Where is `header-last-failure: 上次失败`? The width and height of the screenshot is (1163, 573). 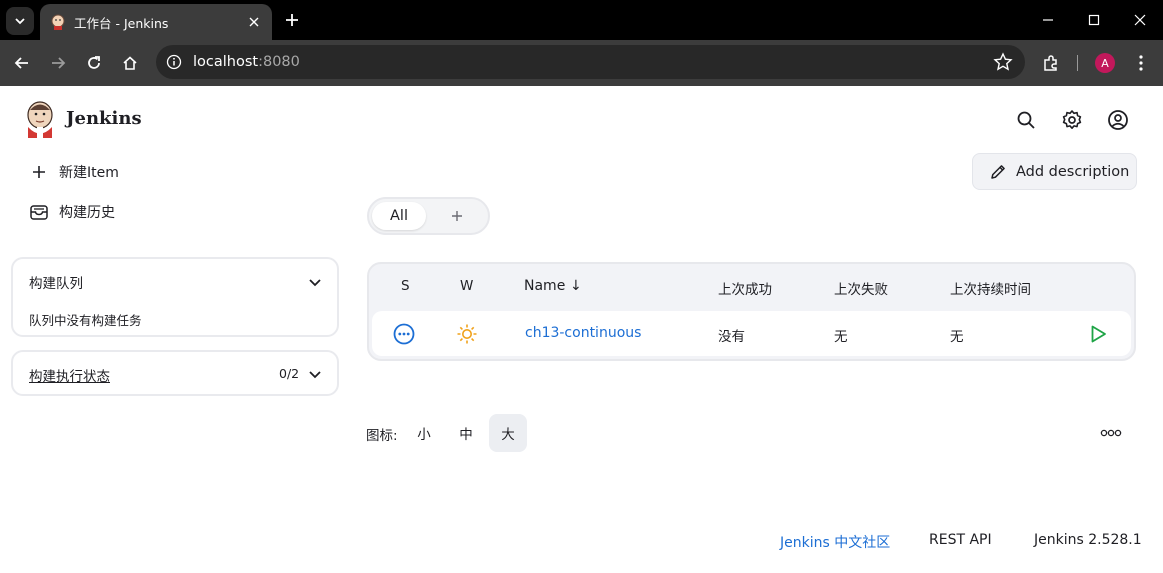
header-last-failure: 上次失败 is located at coordinates (861, 288).